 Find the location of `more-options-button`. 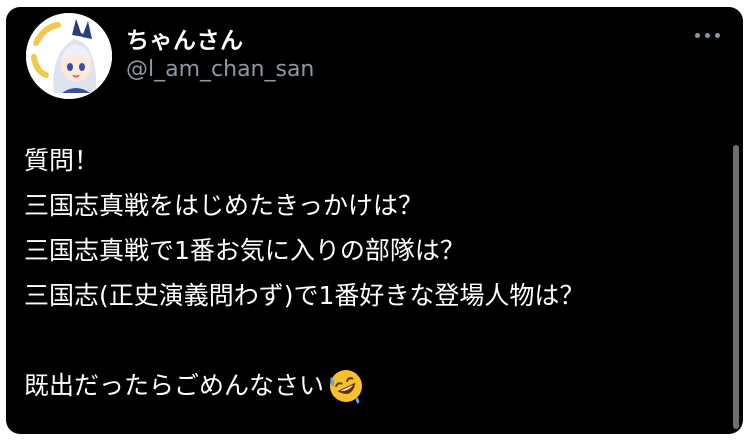

more-options-button is located at coordinates (707, 35).